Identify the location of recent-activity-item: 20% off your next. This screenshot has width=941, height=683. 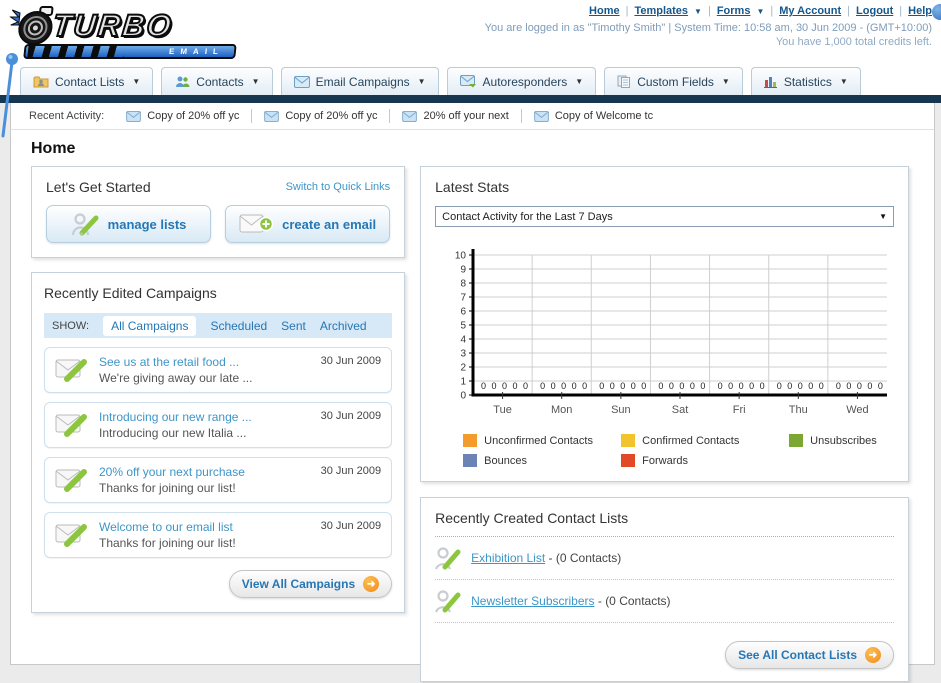
(455, 116).